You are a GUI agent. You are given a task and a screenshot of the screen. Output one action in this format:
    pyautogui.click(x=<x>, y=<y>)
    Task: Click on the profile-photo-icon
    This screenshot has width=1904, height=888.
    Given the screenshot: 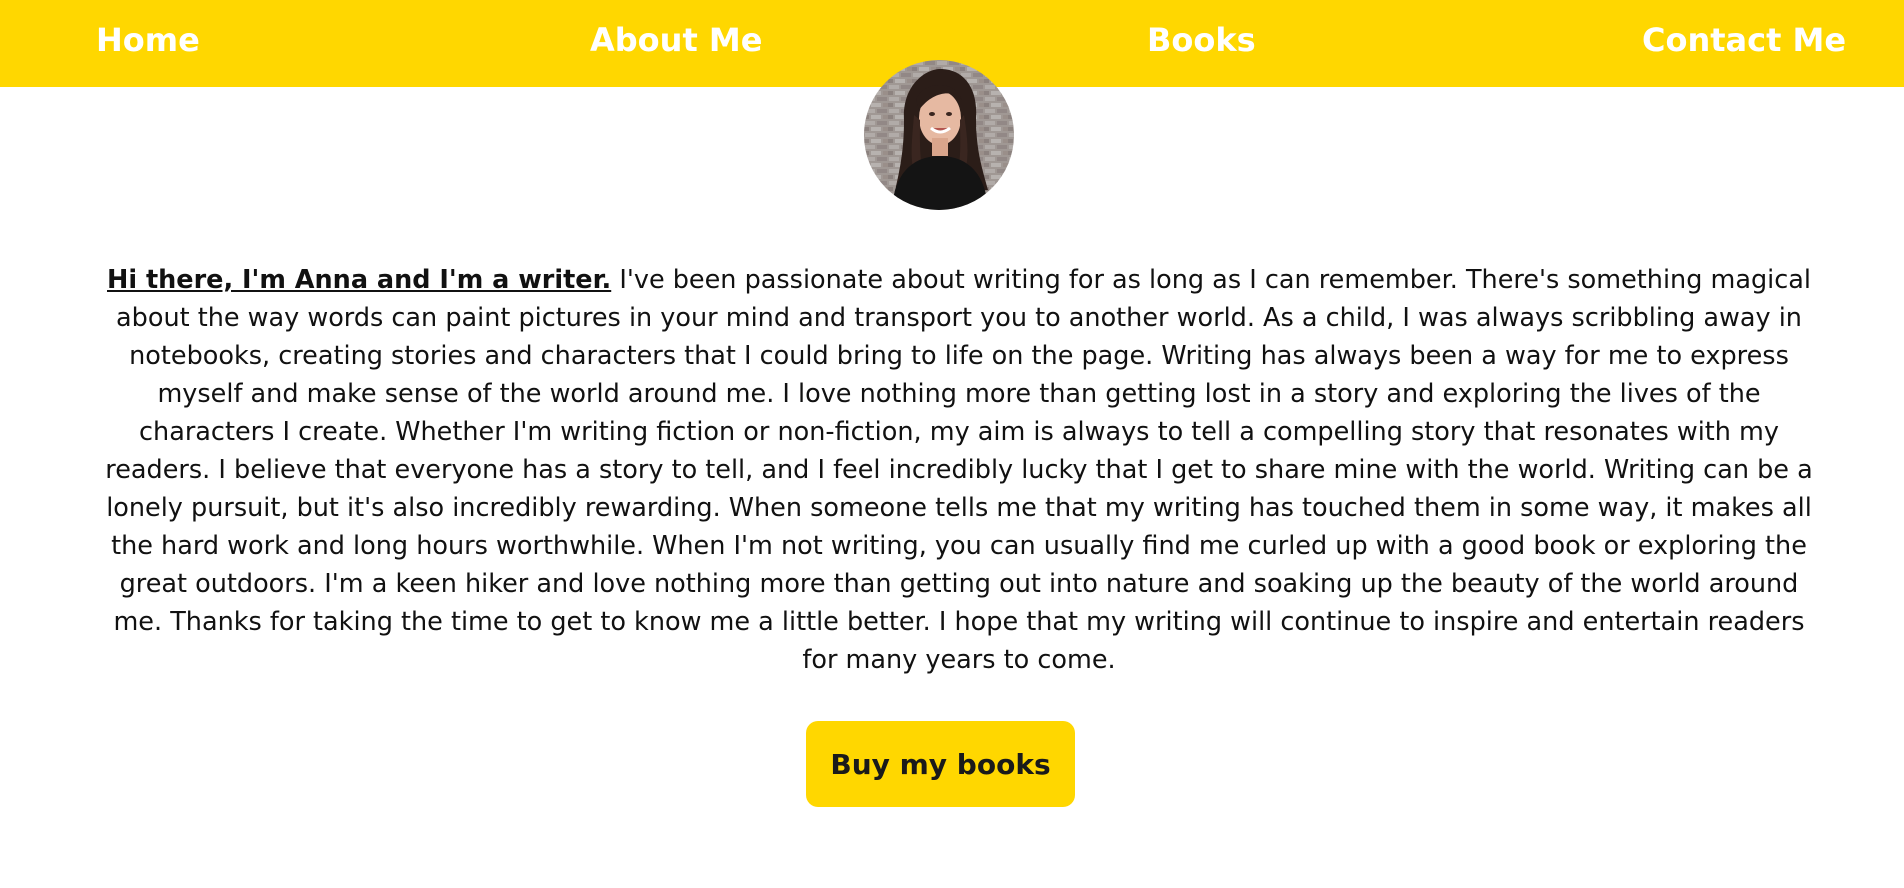 What is the action you would take?
    pyautogui.click(x=939, y=135)
    